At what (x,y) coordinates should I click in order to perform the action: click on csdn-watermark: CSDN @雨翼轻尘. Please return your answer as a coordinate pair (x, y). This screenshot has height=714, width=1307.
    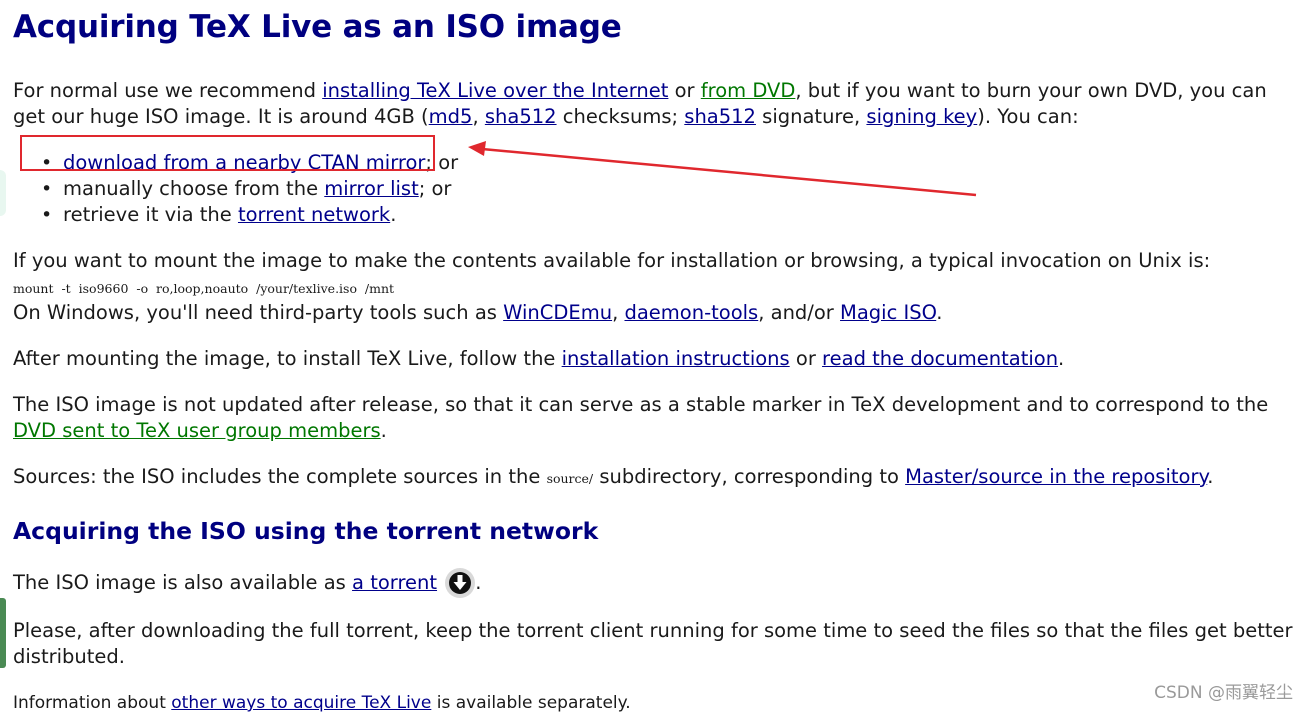
    Looking at the image, I should click on (1223, 693).